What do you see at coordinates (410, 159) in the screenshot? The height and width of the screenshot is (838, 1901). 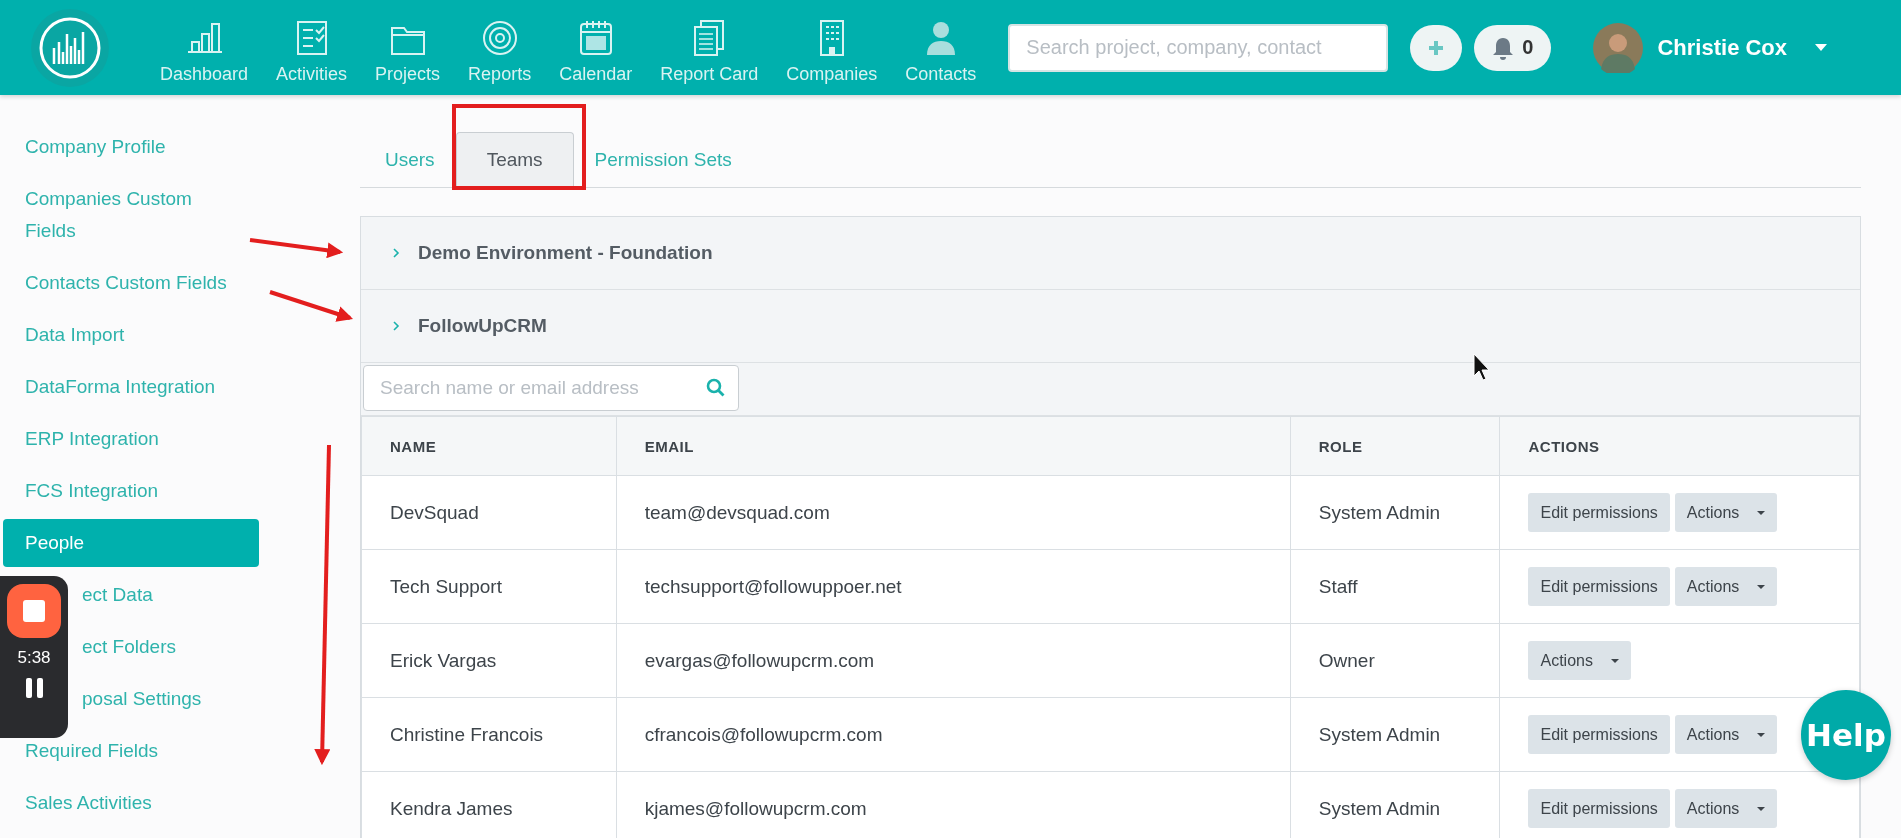 I see `tab: Users` at bounding box center [410, 159].